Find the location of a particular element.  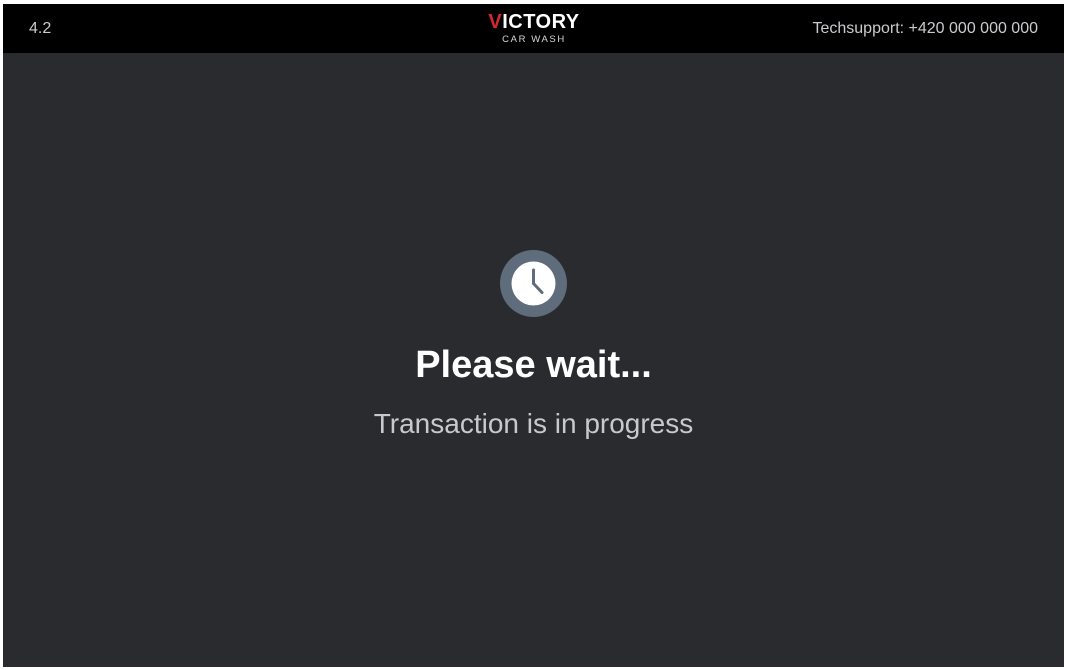

techsupport-contact: Techsupport: +420 000 000 000 is located at coordinates (925, 28).